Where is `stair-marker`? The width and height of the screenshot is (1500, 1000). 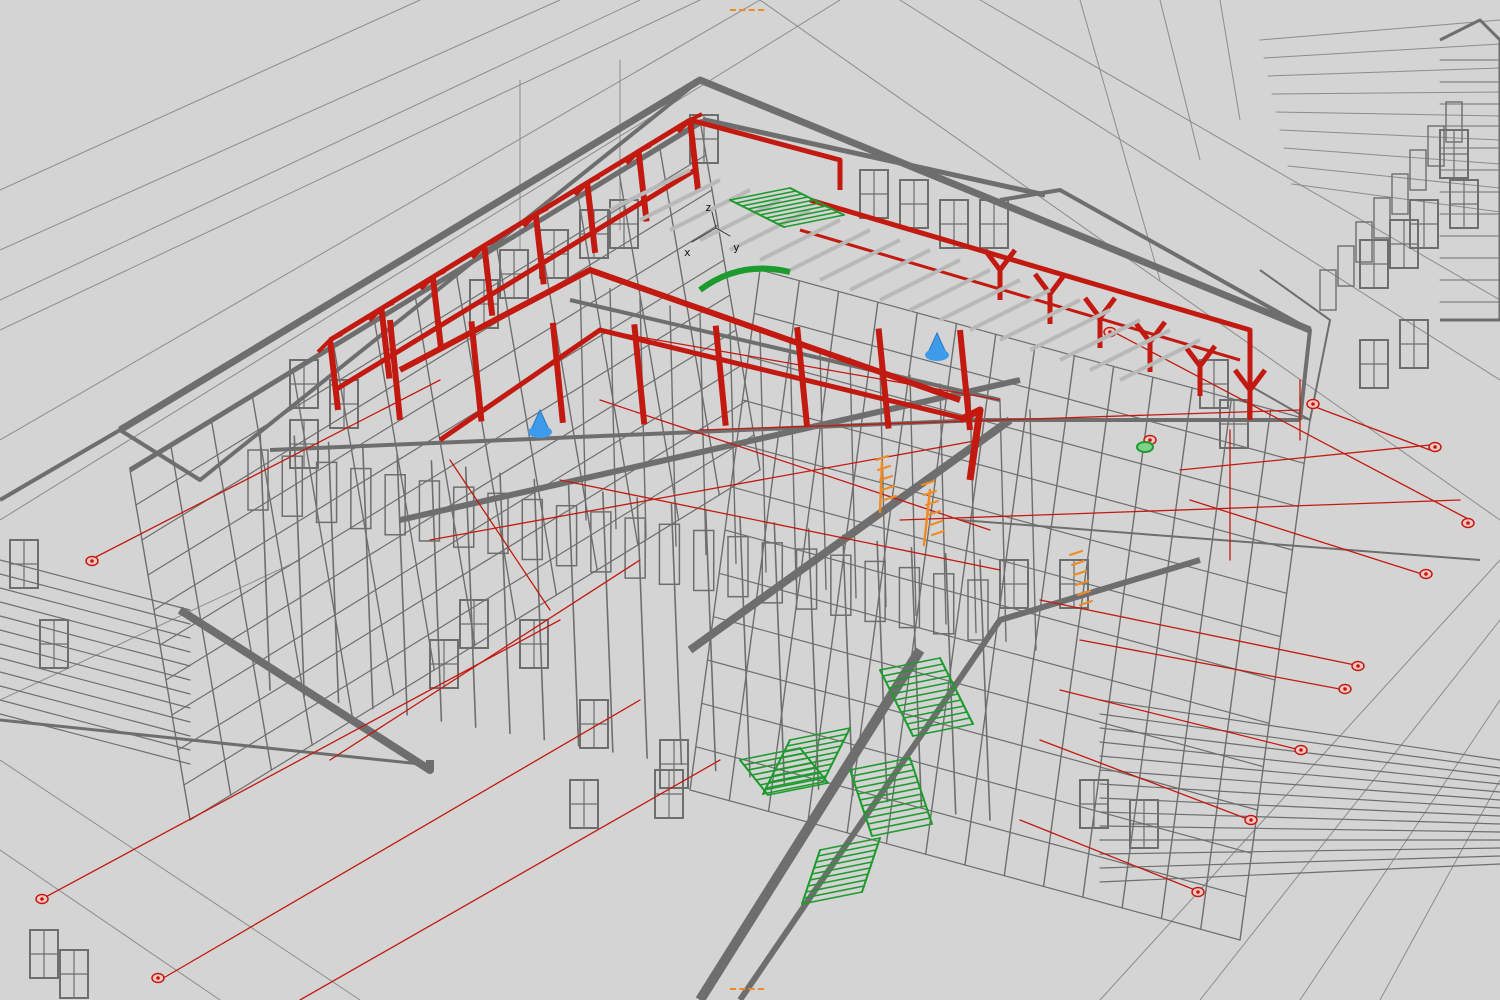 stair-marker is located at coordinates (1145, 447).